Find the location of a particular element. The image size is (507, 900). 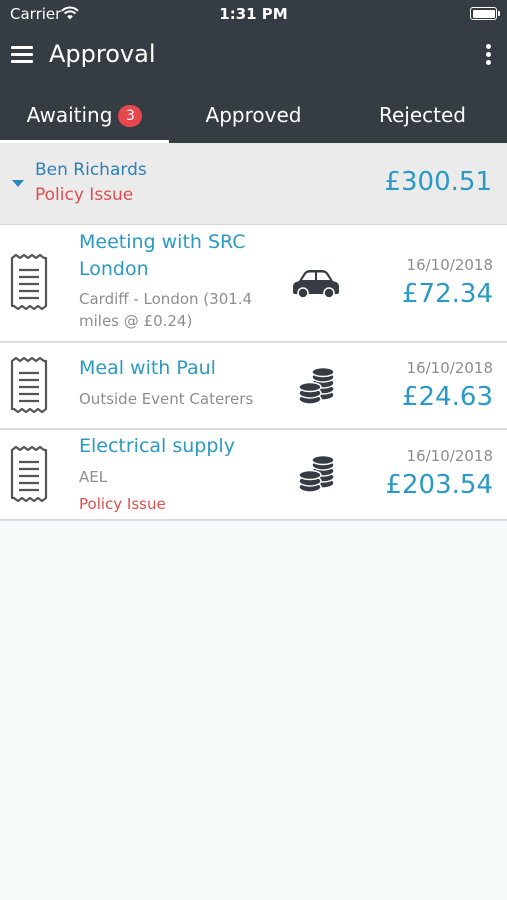

awaiting-count-badge: 3 is located at coordinates (130, 116).